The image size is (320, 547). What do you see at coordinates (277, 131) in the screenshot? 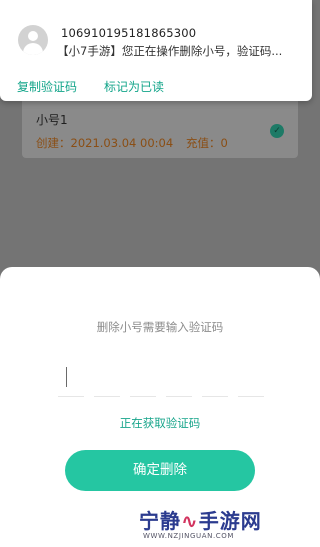
I see `check-icon: ✓` at bounding box center [277, 131].